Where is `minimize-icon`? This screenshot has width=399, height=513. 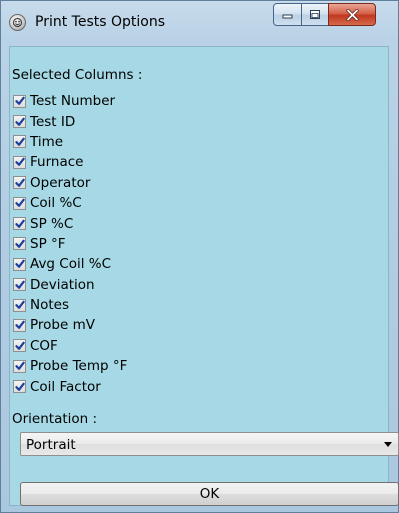 minimize-icon is located at coordinates (287, 16).